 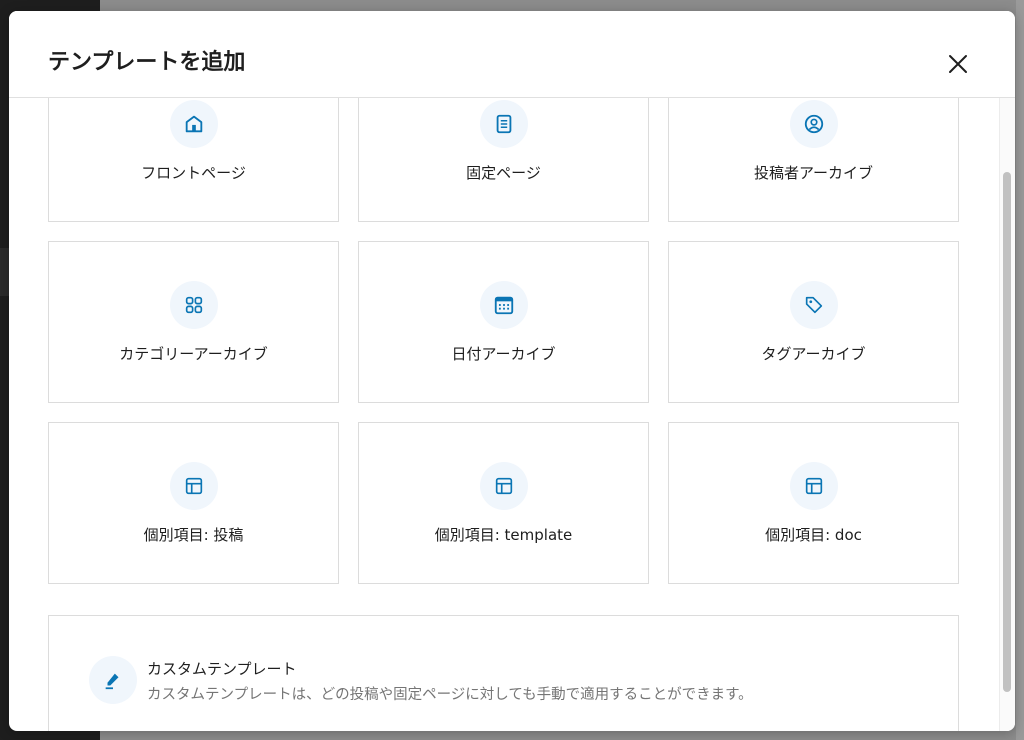 I want to click on template-card-label: 固定ページ, so click(x=503, y=172).